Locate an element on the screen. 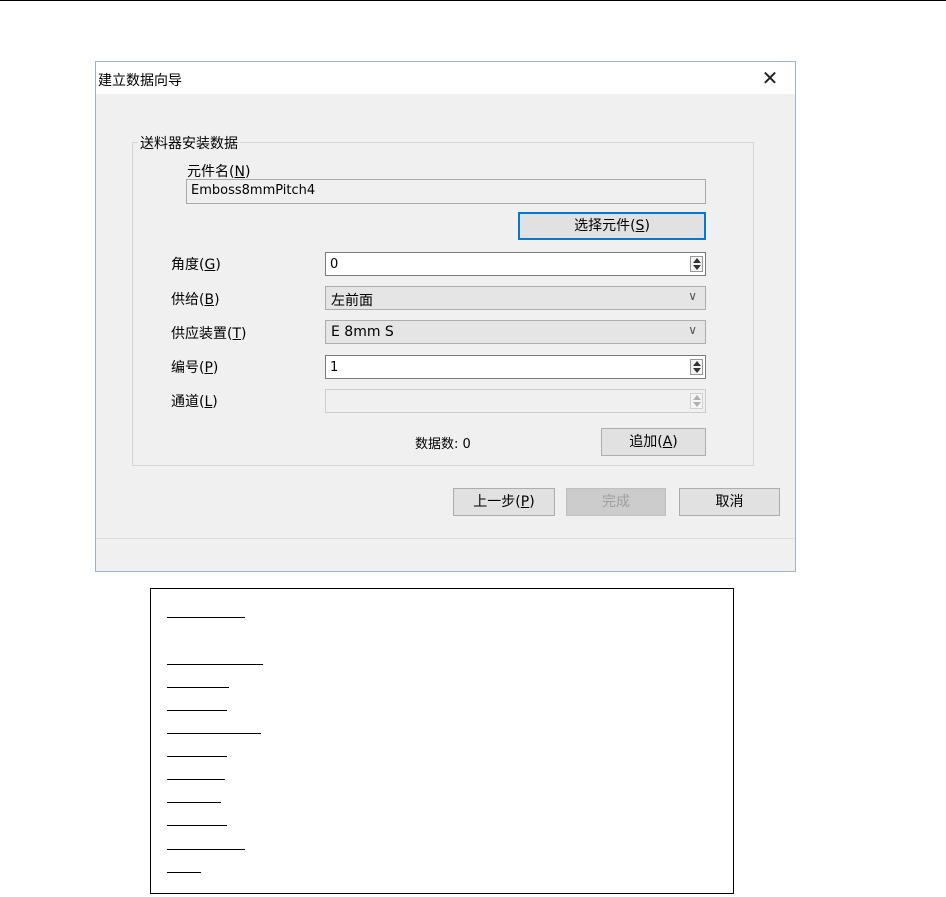 Image resolution: width=946 pixels, height=897 pixels. finish-button: 完成 is located at coordinates (616, 502).